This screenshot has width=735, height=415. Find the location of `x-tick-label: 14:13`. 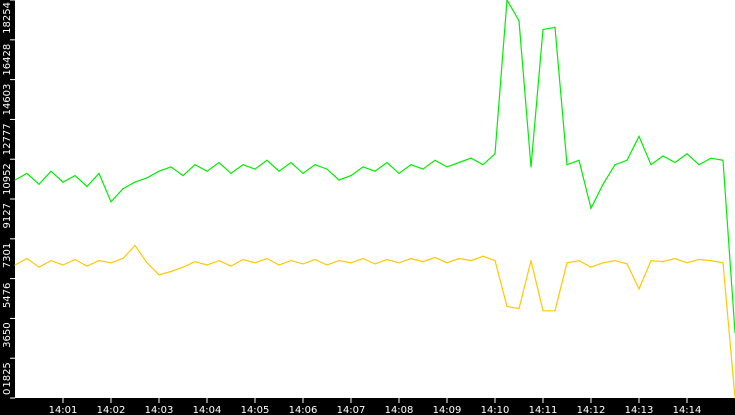

x-tick-label: 14:13 is located at coordinates (639, 410).